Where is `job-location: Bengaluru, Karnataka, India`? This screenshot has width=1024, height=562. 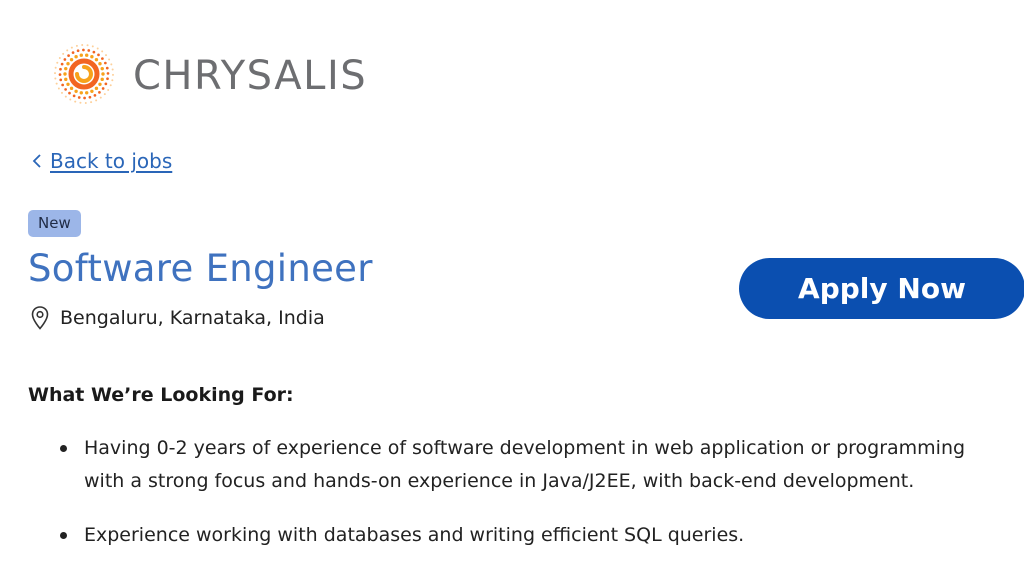
job-location: Bengaluru, Karnataka, India is located at coordinates (177, 318).